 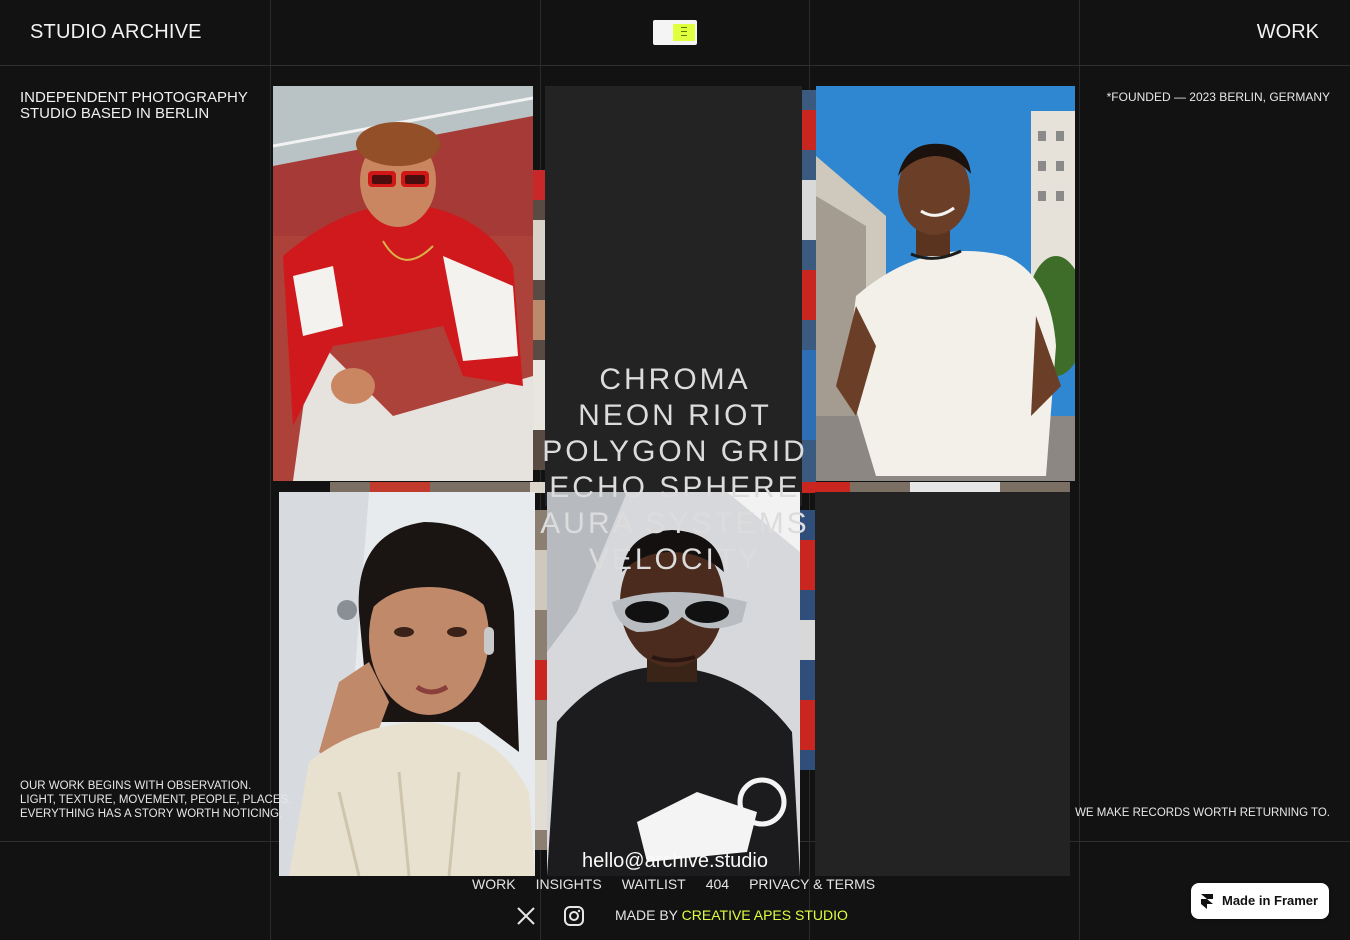 What do you see at coordinates (717, 884) in the screenshot?
I see `footer-link-404: 404` at bounding box center [717, 884].